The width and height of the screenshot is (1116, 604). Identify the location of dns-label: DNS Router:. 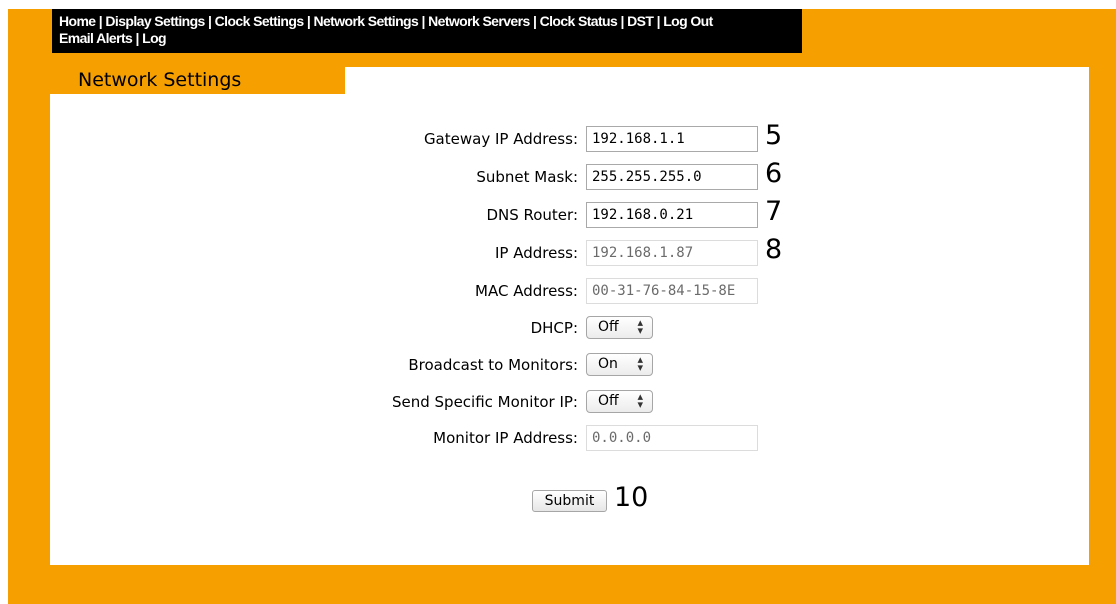
(532, 215).